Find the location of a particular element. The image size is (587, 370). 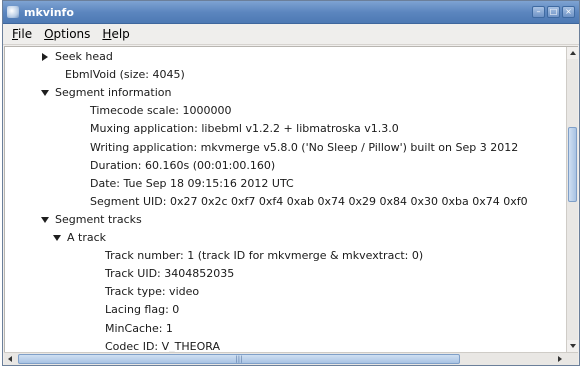

scroll-up-icon is located at coordinates (572, 53).